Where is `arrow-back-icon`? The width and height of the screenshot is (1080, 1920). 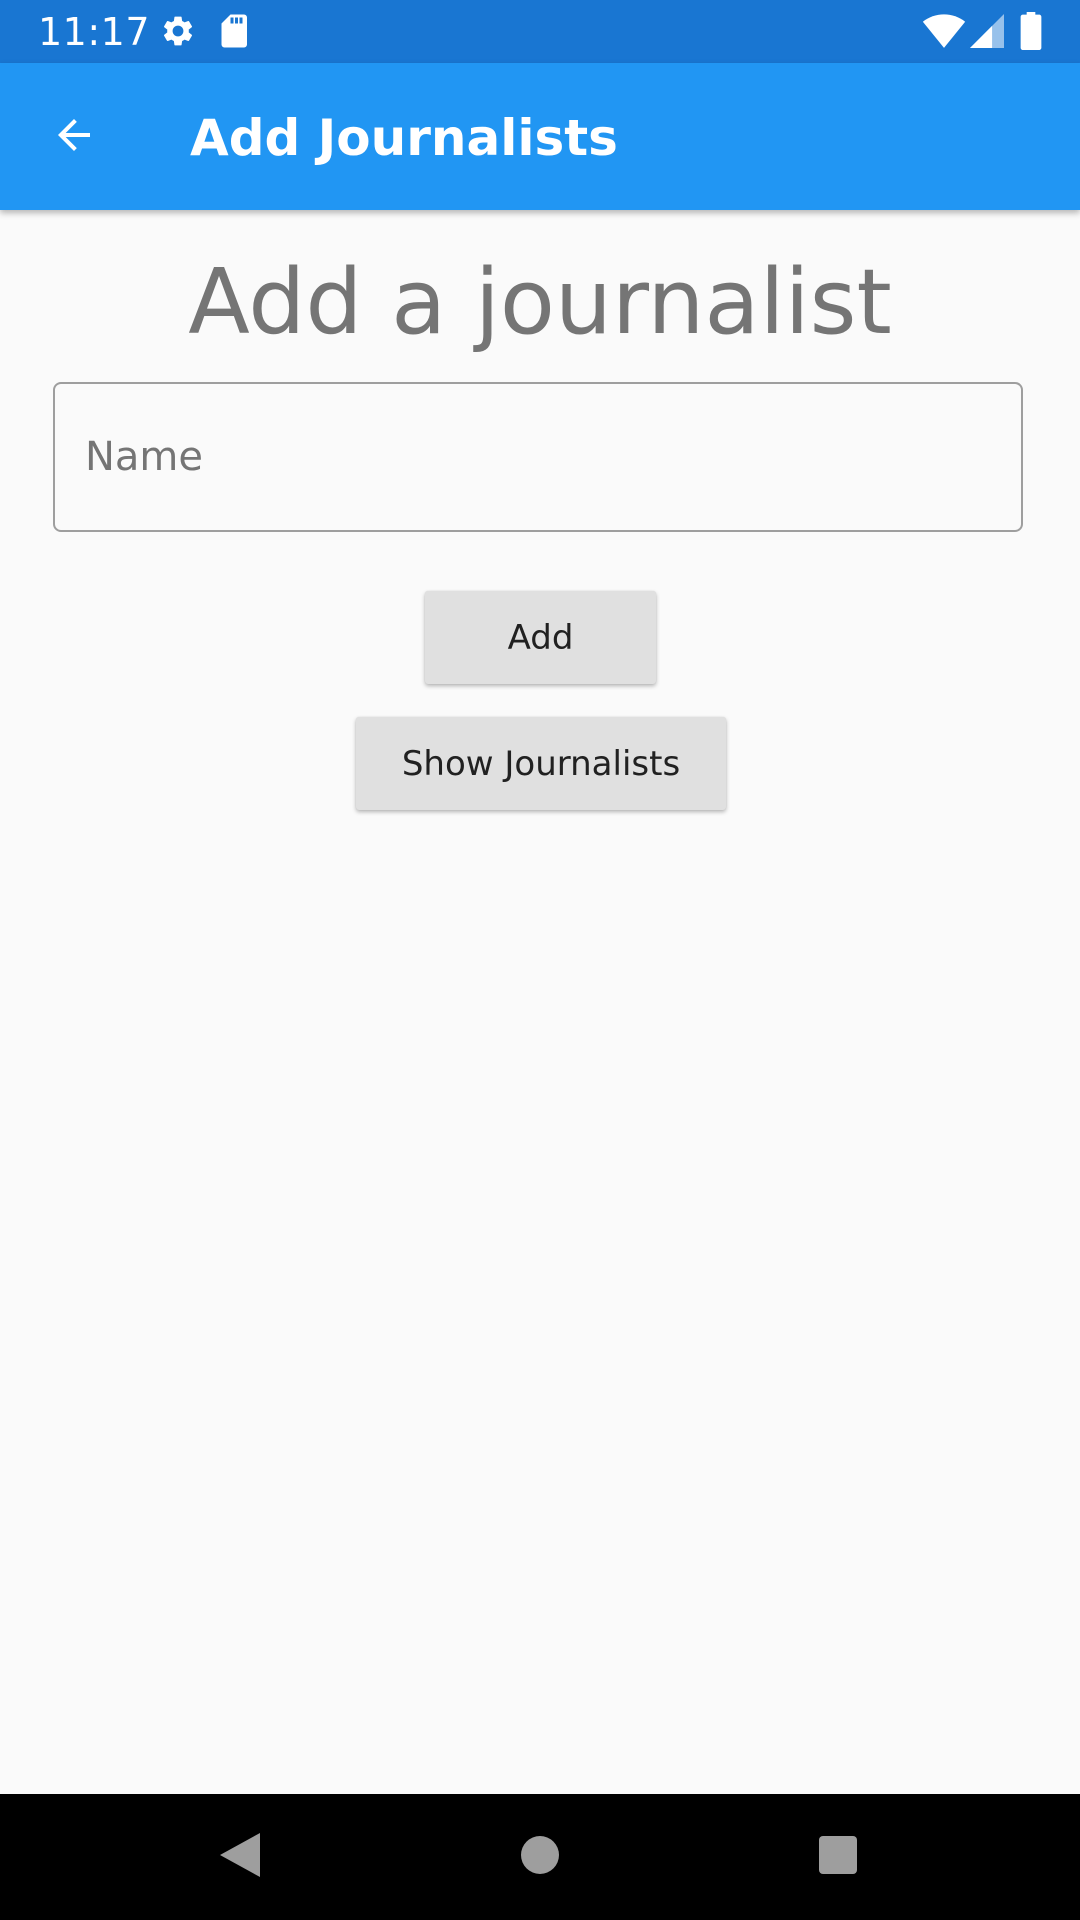 arrow-back-icon is located at coordinates (74, 137).